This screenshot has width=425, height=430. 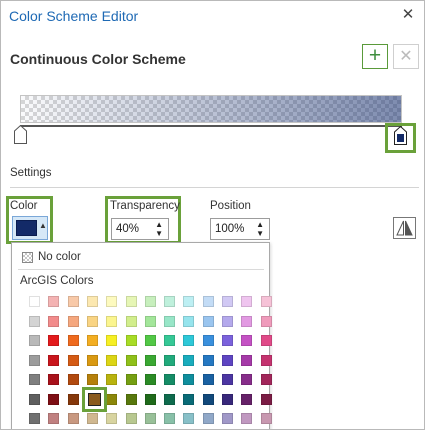 What do you see at coordinates (406, 56) in the screenshot?
I see `remove-stop-button: ✕` at bounding box center [406, 56].